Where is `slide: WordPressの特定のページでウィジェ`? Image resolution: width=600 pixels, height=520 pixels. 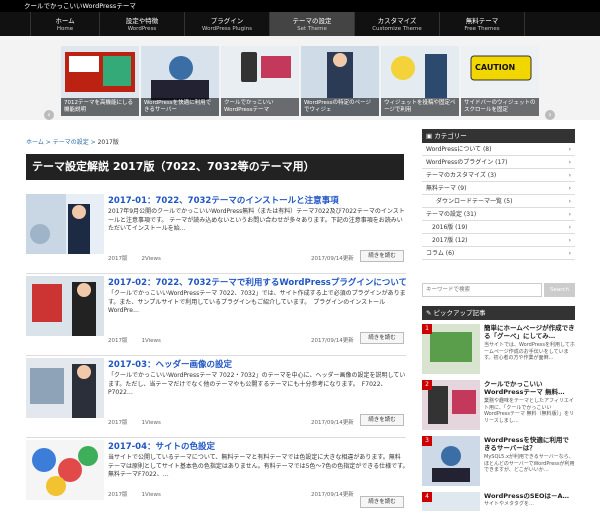
slide: WordPressの特定のページでウィジェ is located at coordinates (340, 81).